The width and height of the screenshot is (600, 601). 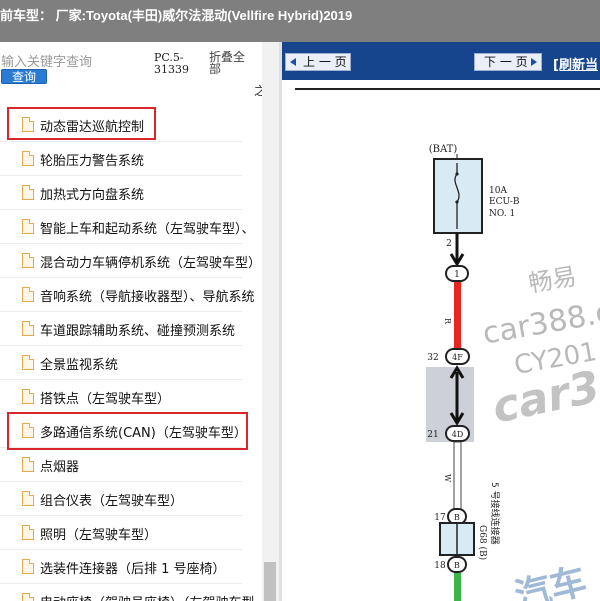 What do you see at coordinates (270, 581) in the screenshot?
I see `sidebar-scroll-thumb` at bounding box center [270, 581].